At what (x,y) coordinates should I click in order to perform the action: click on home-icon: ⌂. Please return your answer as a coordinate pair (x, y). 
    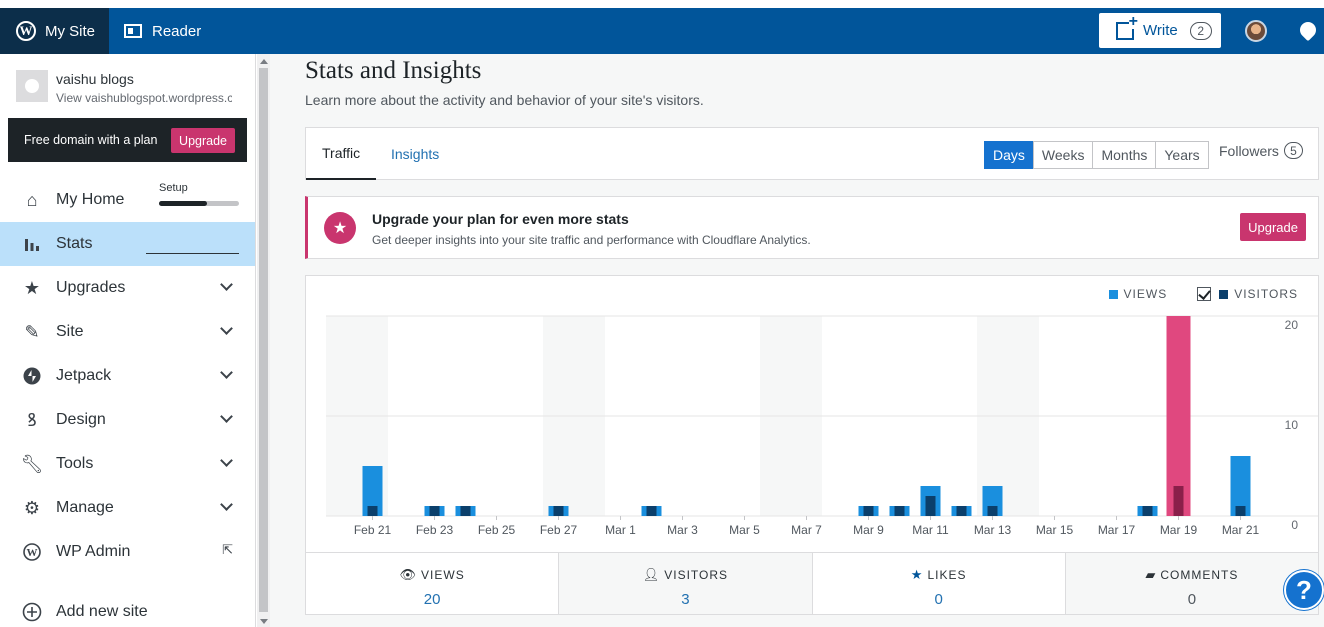
    Looking at the image, I should click on (32, 199).